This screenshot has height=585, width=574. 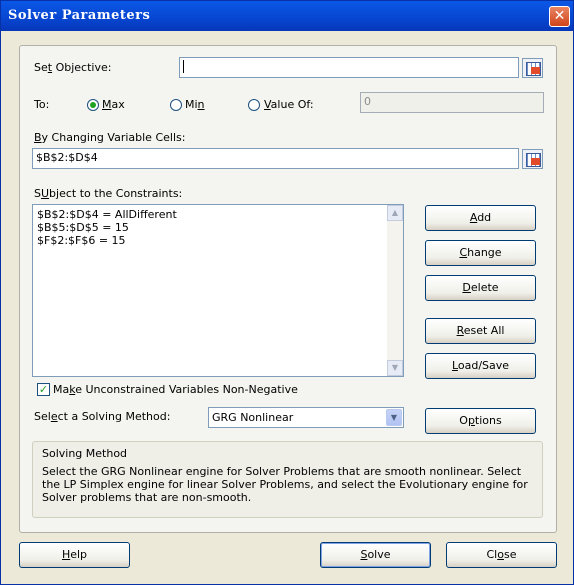 What do you see at coordinates (74, 555) in the screenshot?
I see `help-button: Help` at bounding box center [74, 555].